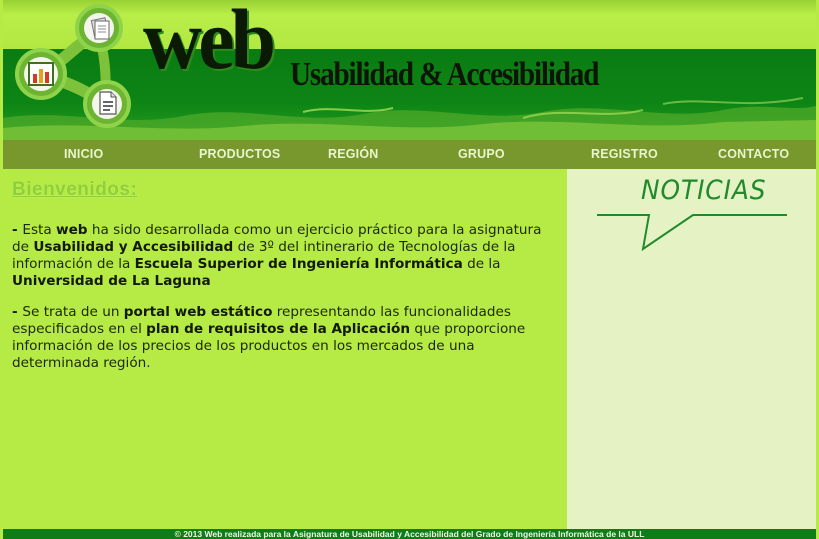 The height and width of the screenshot is (539, 819). Describe the element at coordinates (278, 329) in the screenshot. I see `emphasis: plan de requisitos de la Aplicación` at that location.